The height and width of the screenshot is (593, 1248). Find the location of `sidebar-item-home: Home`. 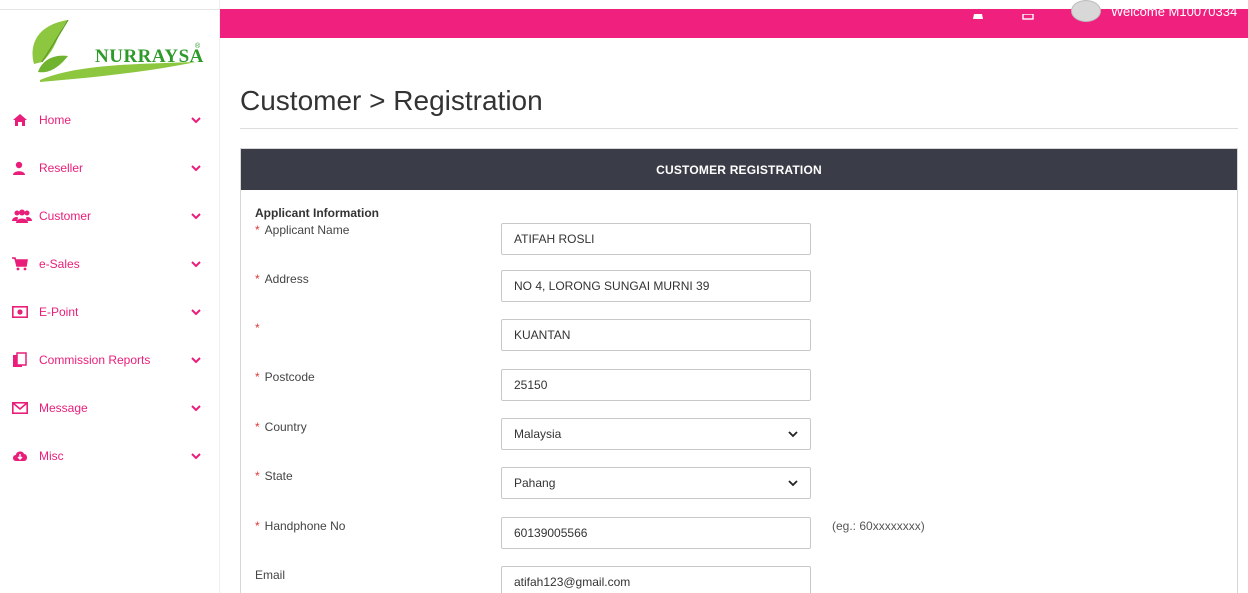

sidebar-item-home: Home is located at coordinates (110, 120).